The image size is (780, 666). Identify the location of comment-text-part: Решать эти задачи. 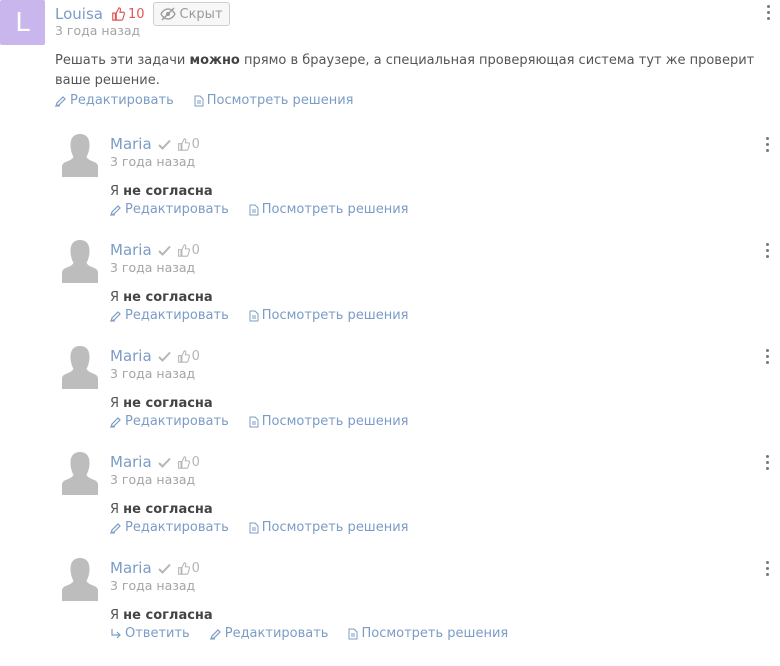
(122, 60).